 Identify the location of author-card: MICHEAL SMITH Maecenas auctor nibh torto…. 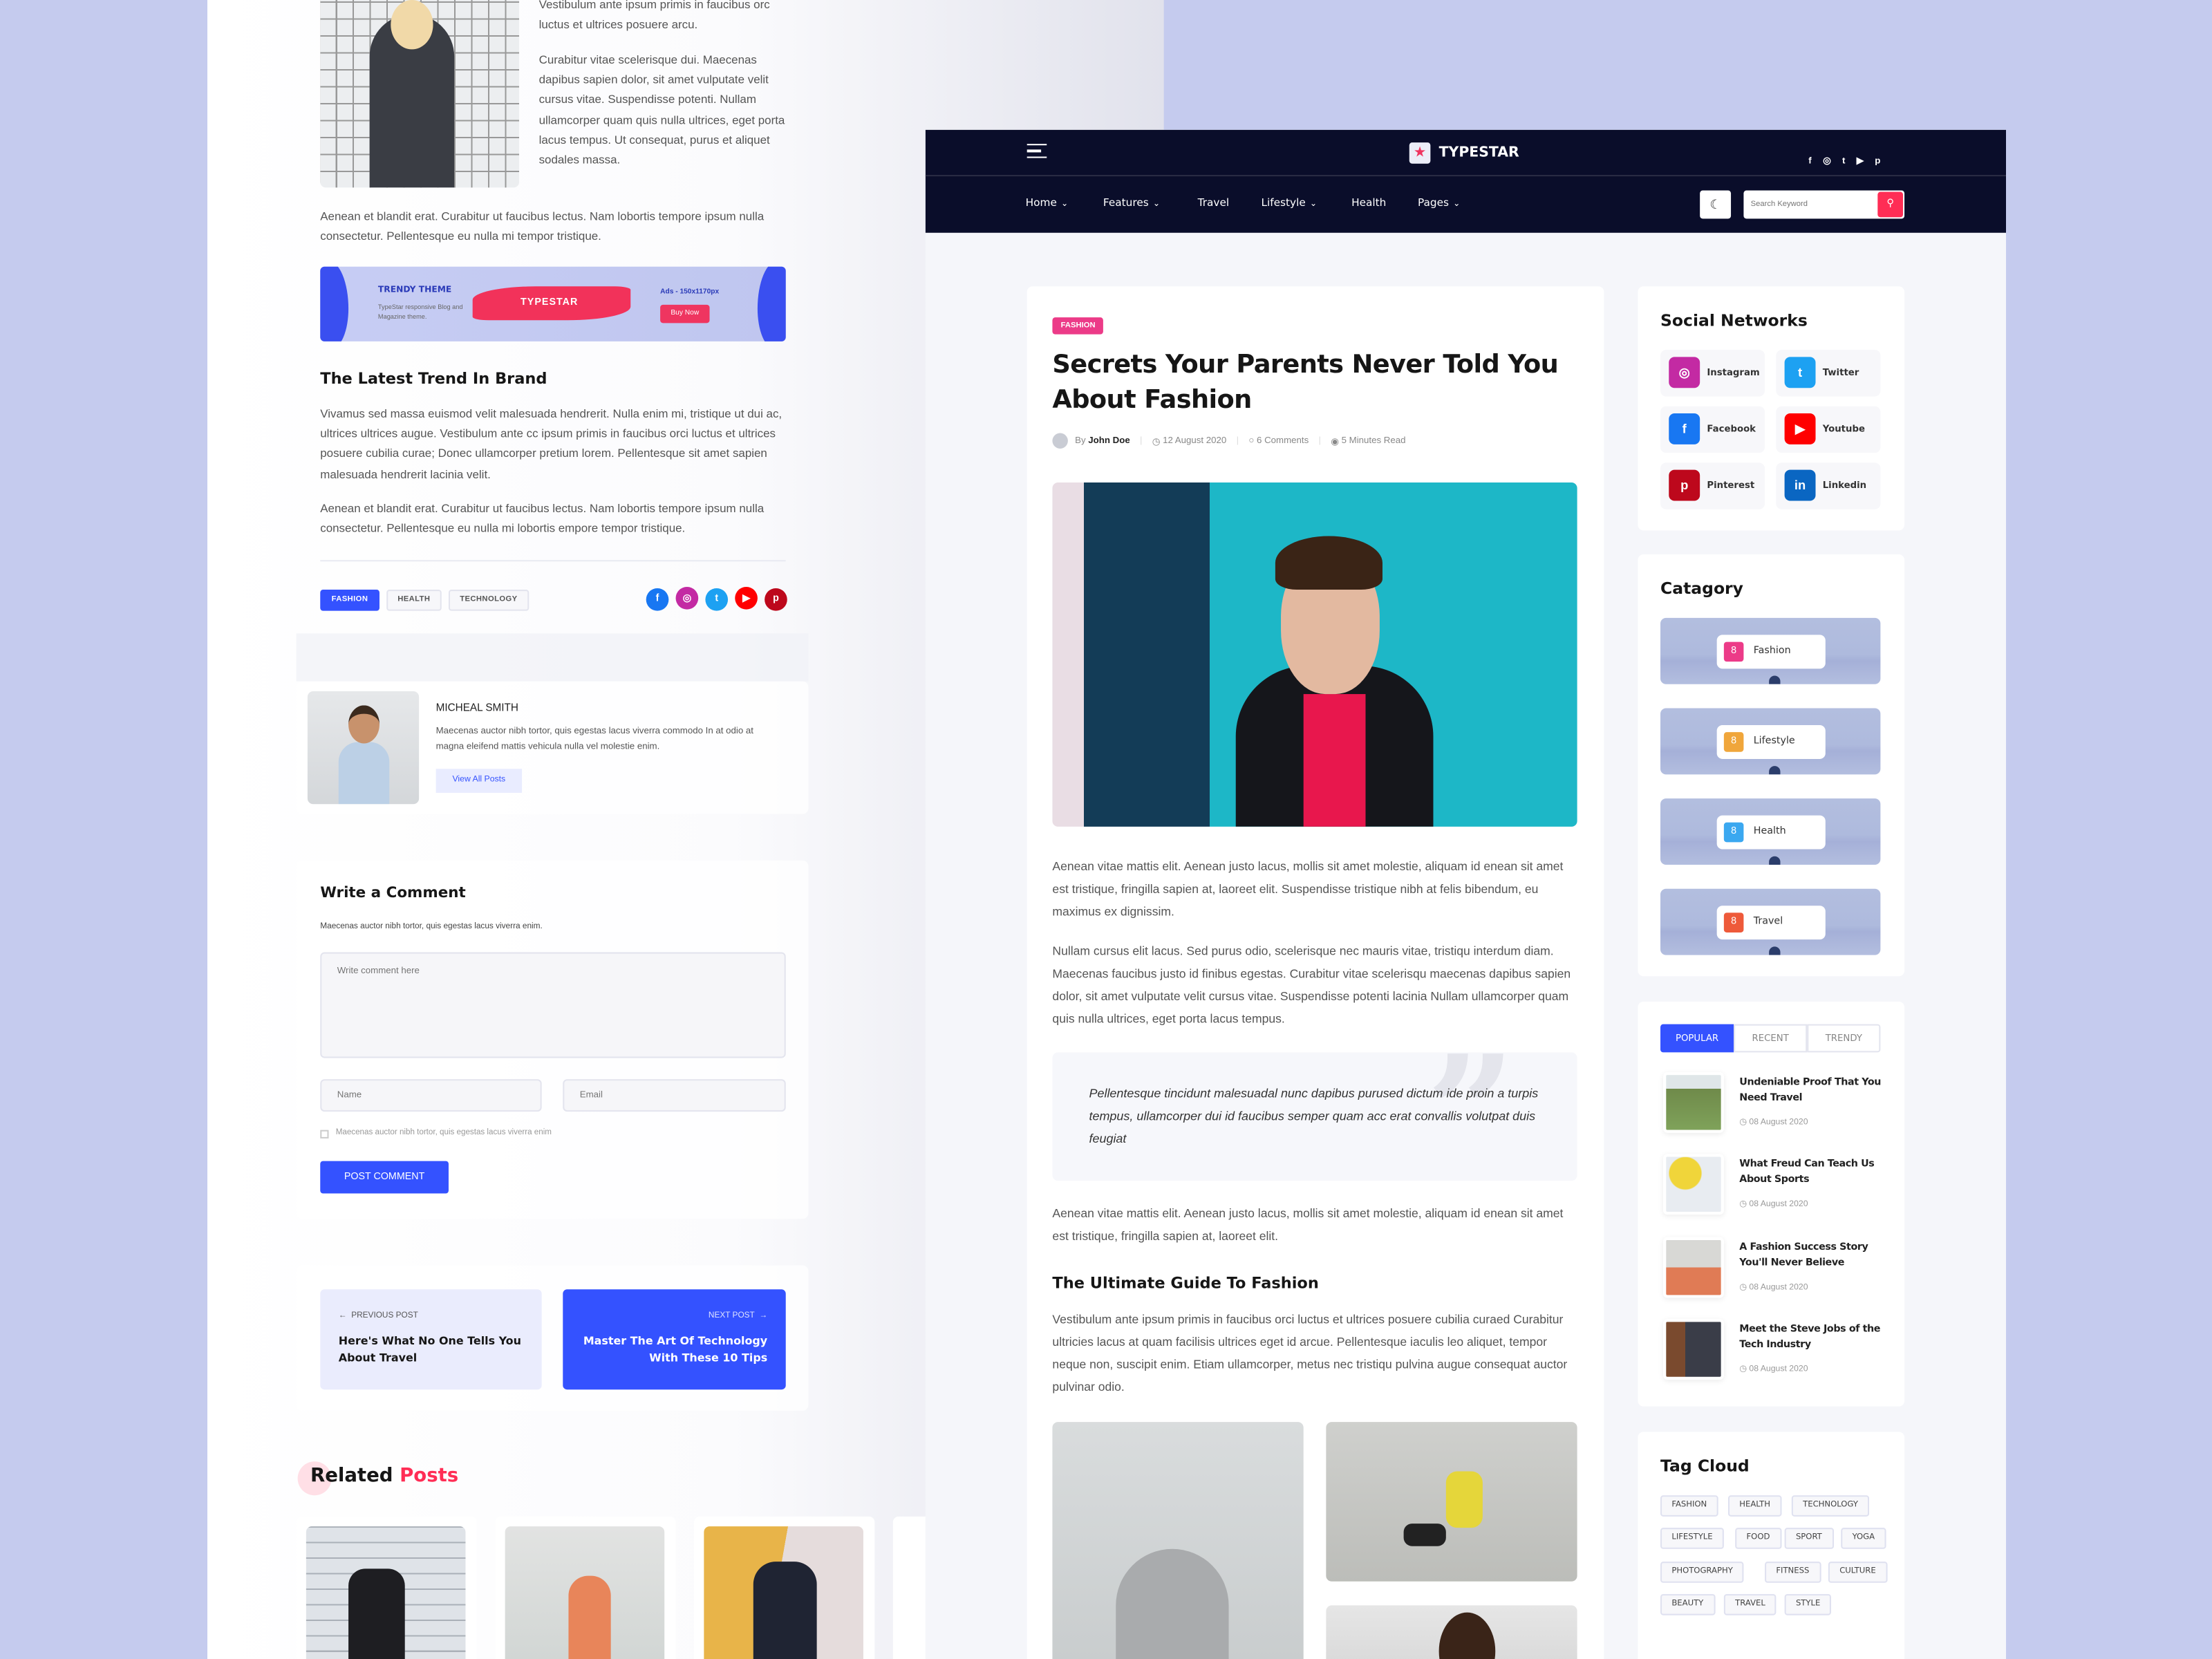
(552, 747).